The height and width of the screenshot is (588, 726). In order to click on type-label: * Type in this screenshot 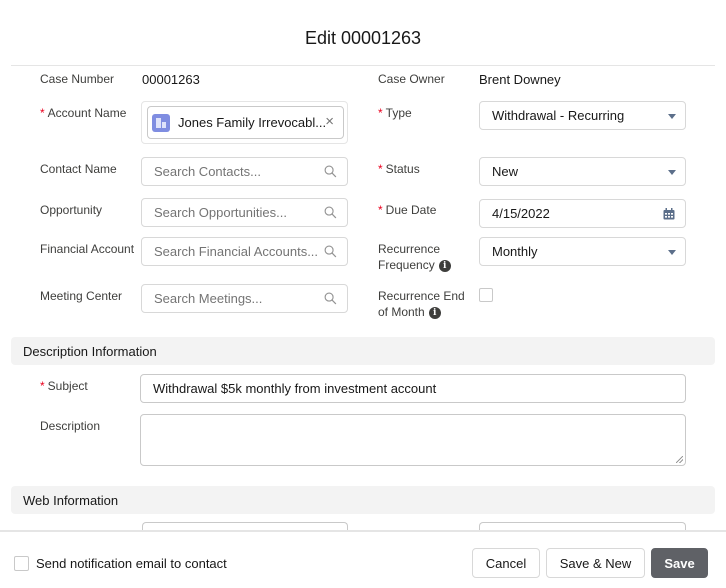, I will do `click(395, 113)`.